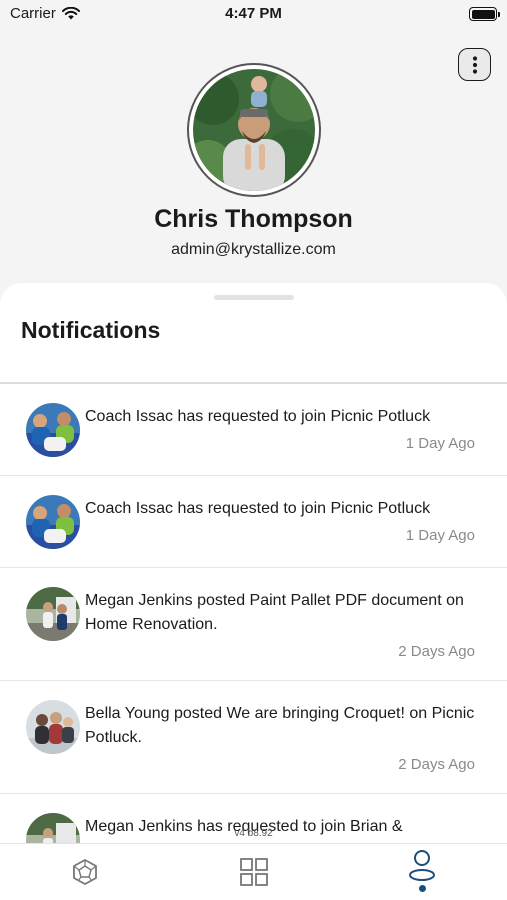  I want to click on status-bar: Carrier 4:47 PM, so click(253, 15).